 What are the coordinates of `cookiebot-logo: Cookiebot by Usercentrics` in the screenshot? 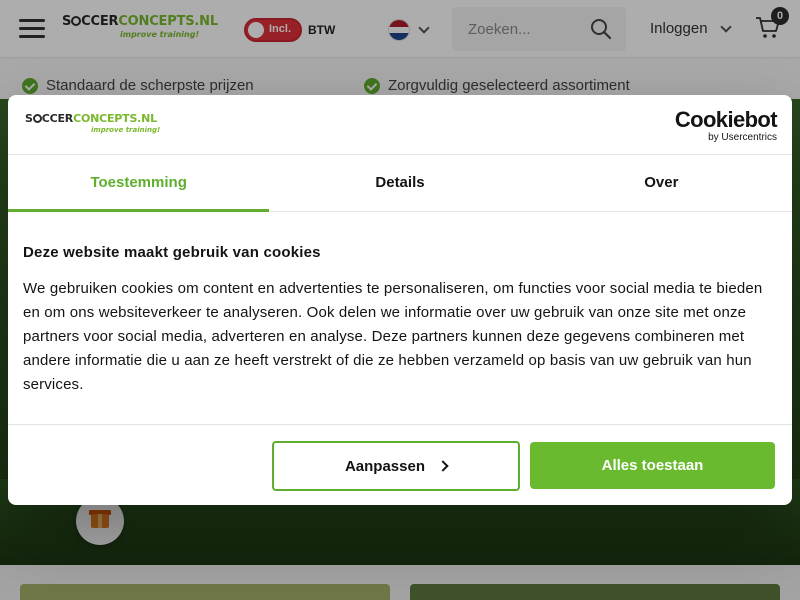 It's located at (726, 125).